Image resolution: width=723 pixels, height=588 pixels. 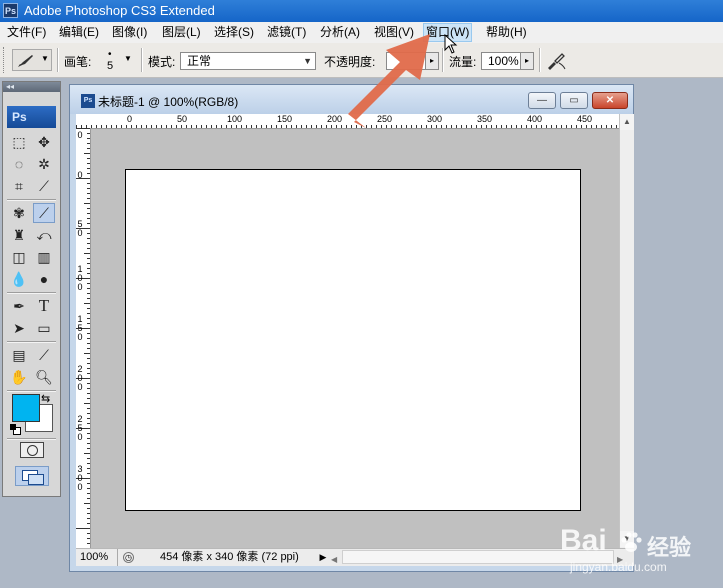 What do you see at coordinates (485, 119) in the screenshot?
I see `ruler-label: 350` at bounding box center [485, 119].